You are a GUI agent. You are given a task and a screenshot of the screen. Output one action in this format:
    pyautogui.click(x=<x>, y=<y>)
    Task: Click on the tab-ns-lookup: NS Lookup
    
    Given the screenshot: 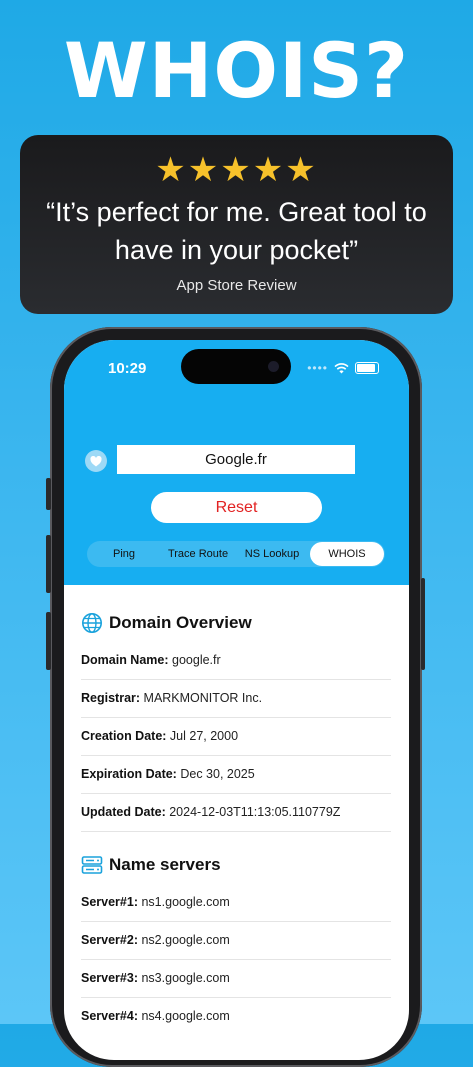 What is the action you would take?
    pyautogui.click(x=272, y=554)
    